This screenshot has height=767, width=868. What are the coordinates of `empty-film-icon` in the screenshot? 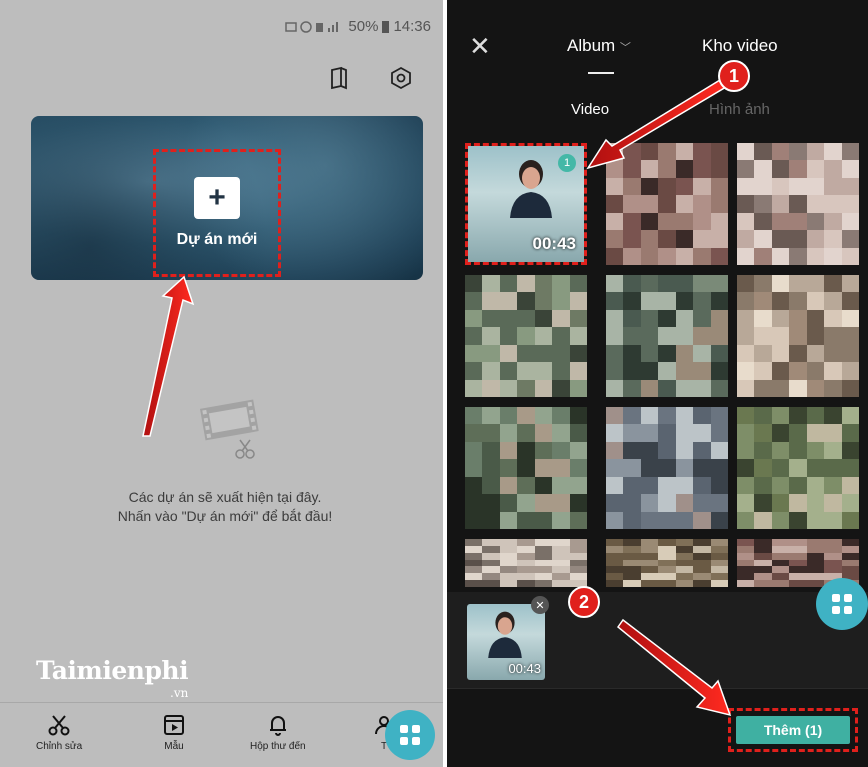 It's located at (229, 429).